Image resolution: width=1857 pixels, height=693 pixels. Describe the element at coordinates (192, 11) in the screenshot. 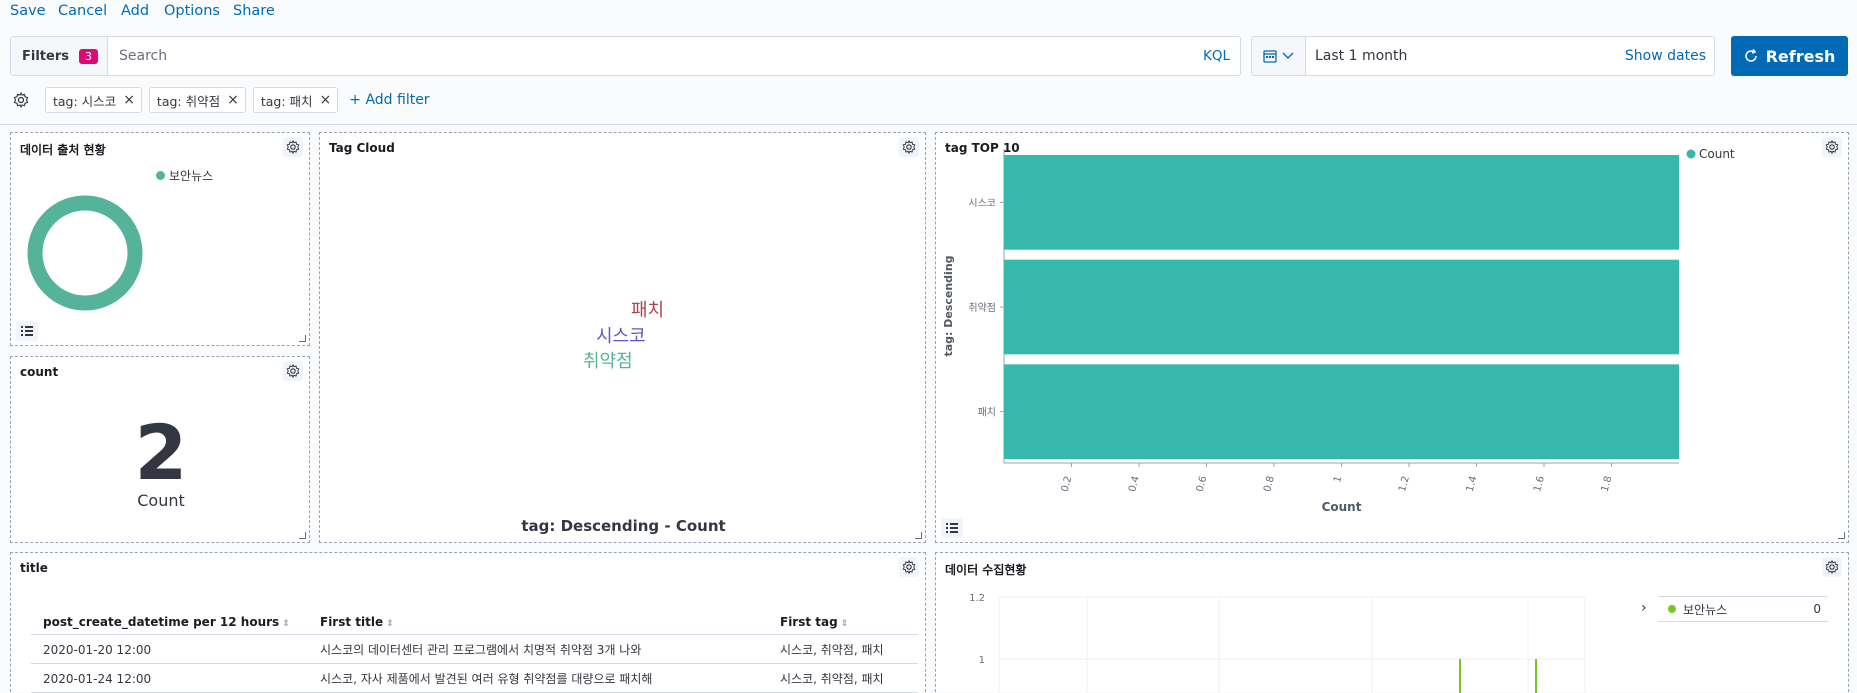

I see `options-link: Options` at that location.